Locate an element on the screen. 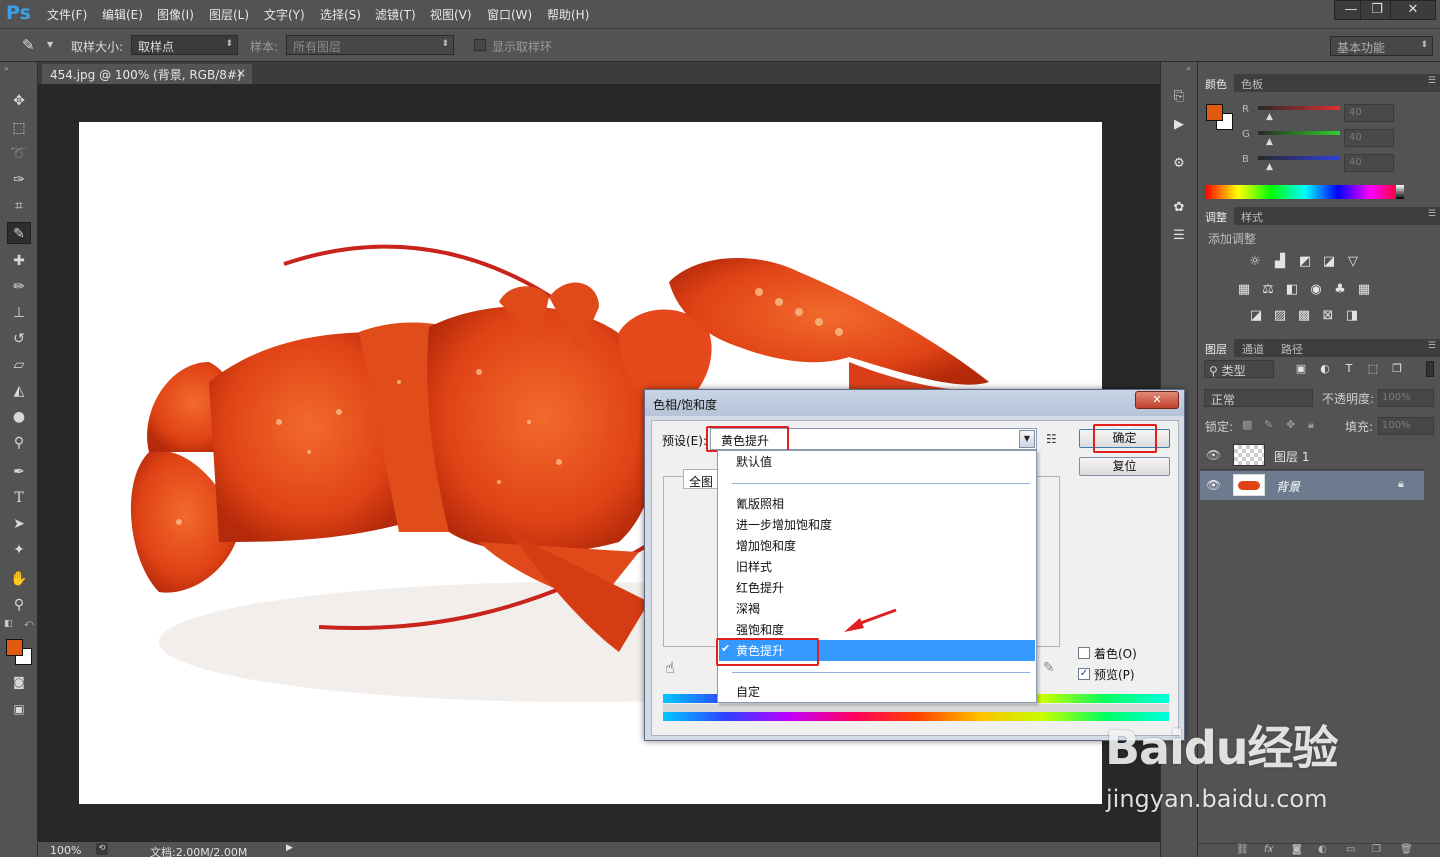 This screenshot has height=857, width=1440. r-value-field: 40 is located at coordinates (1369, 113).